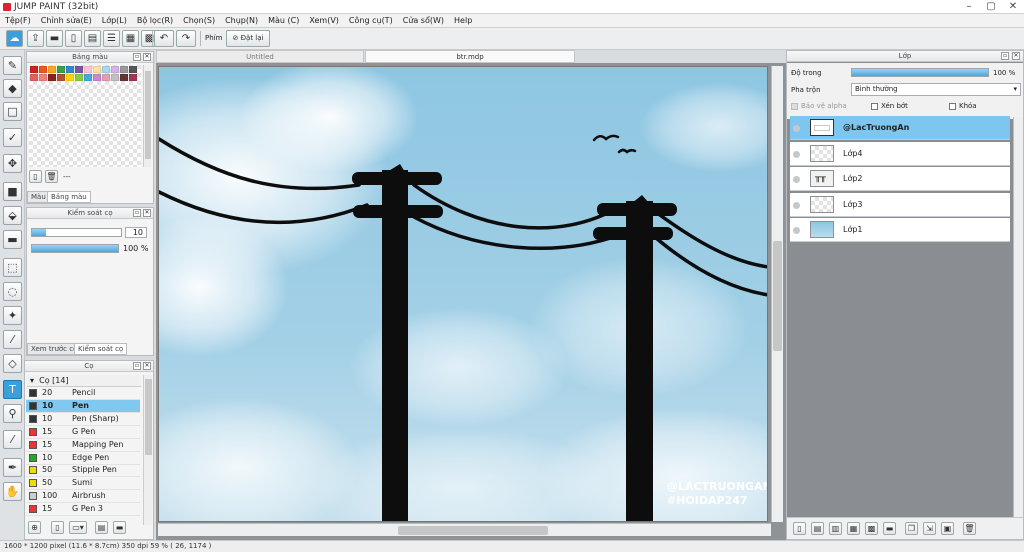 The width and height of the screenshot is (1024, 552). Describe the element at coordinates (66, 21) in the screenshot. I see `menu-edit: Chỉnh sửa(E)` at that location.